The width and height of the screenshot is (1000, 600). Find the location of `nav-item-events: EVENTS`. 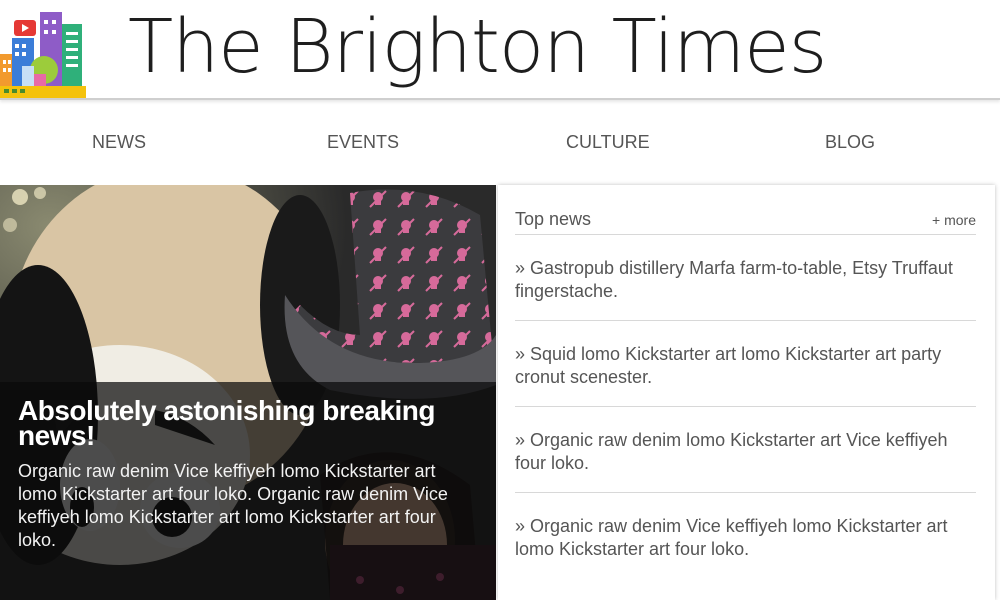

nav-item-events: EVENTS is located at coordinates (363, 142).